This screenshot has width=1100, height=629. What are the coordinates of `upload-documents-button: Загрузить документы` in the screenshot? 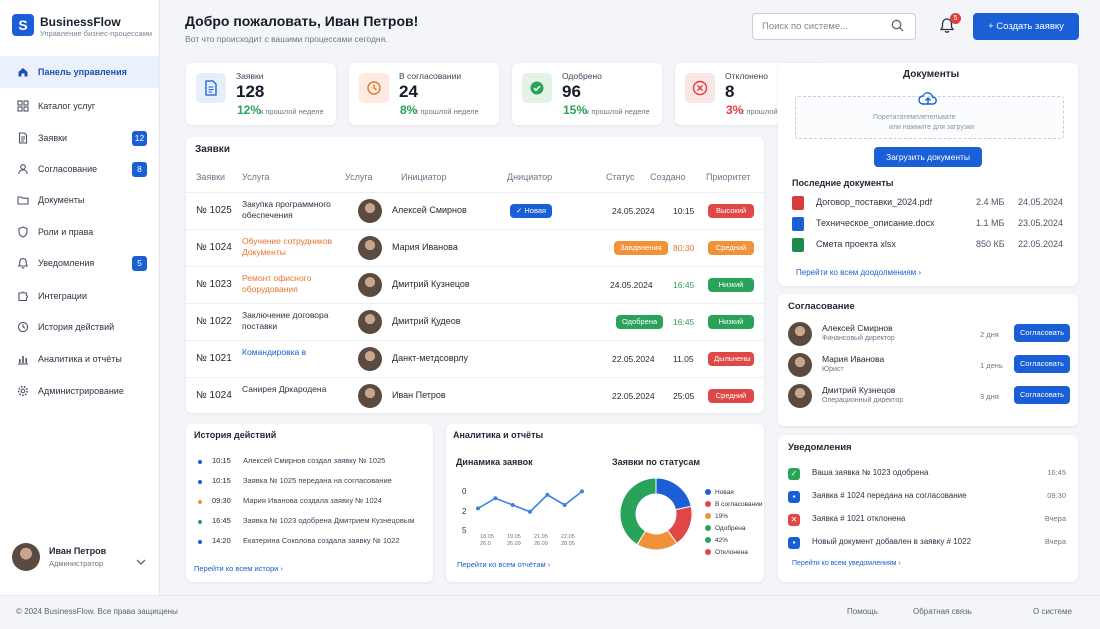 It's located at (928, 157).